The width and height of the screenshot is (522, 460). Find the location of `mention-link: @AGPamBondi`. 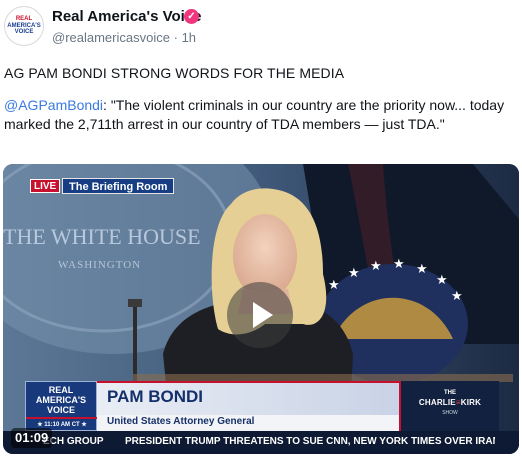

mention-link: @AGPamBondi is located at coordinates (53, 105).